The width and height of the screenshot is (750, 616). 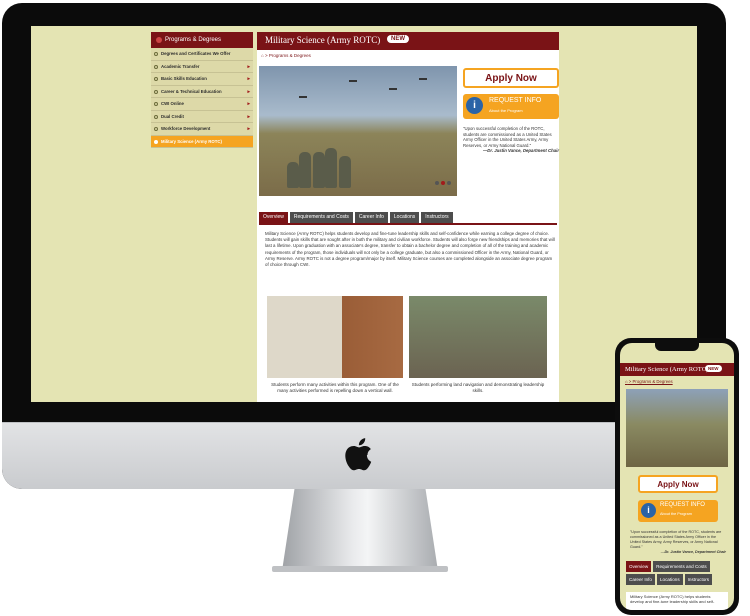 I want to click on mobile-page-title: Military Science (Army ROTC), so click(x=667, y=369).